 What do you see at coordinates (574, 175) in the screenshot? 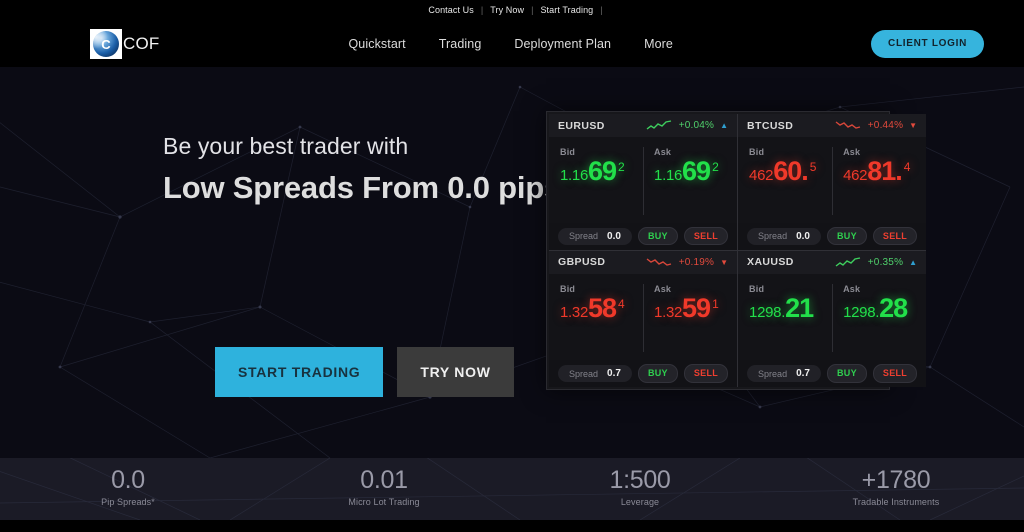
I see `bid-lead: 1.16` at bounding box center [574, 175].